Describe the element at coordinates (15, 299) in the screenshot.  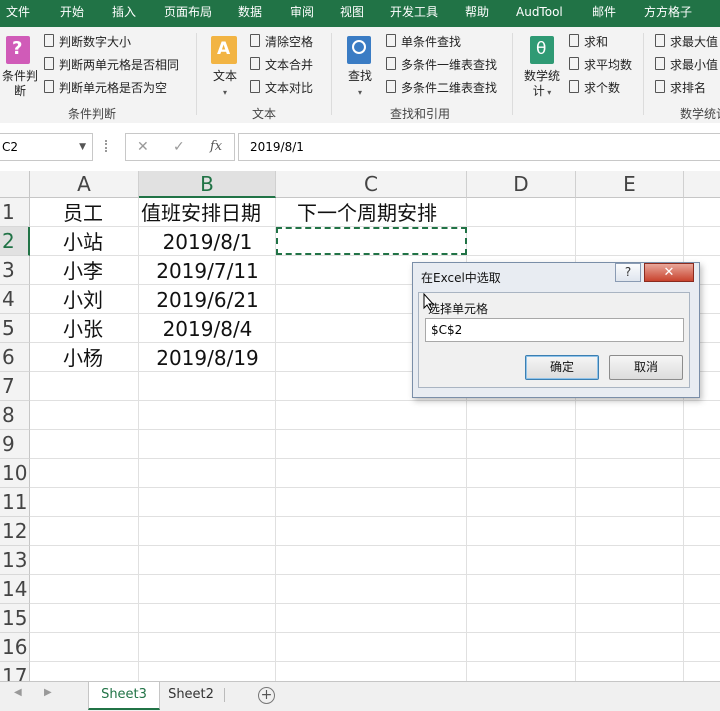
I see `row-header-4: 4` at that location.